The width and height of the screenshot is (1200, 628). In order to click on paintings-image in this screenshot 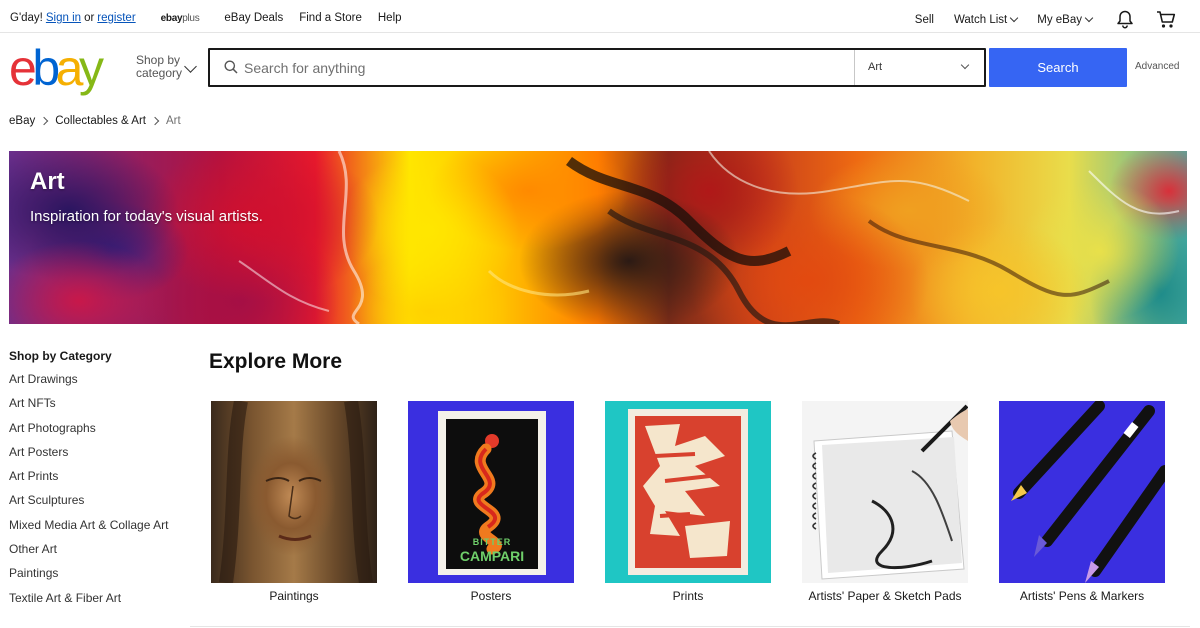, I will do `click(294, 492)`.